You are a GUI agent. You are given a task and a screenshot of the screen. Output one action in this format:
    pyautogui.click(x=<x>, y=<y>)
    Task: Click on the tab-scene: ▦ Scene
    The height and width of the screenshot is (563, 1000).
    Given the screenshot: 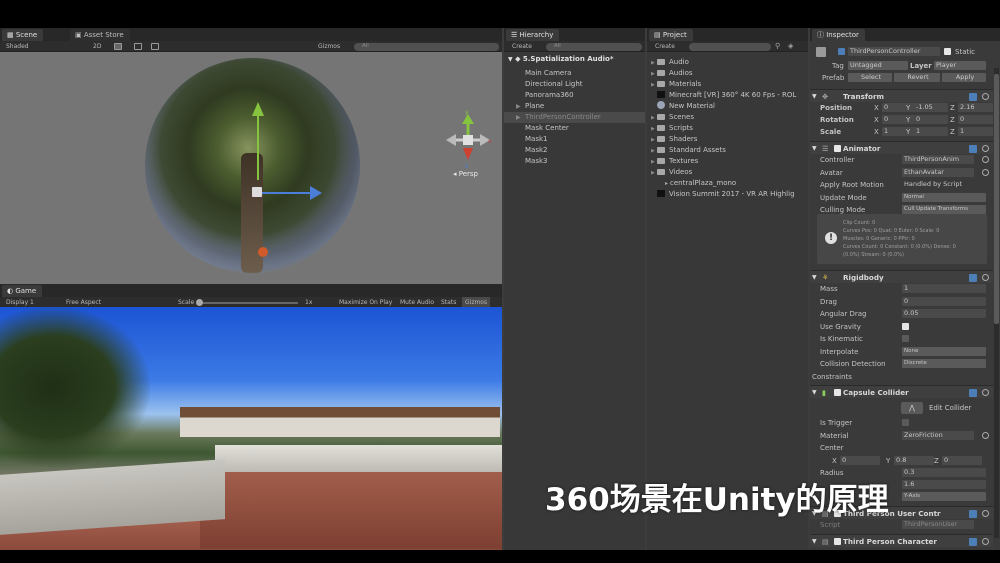 What is the action you would take?
    pyautogui.click(x=23, y=35)
    